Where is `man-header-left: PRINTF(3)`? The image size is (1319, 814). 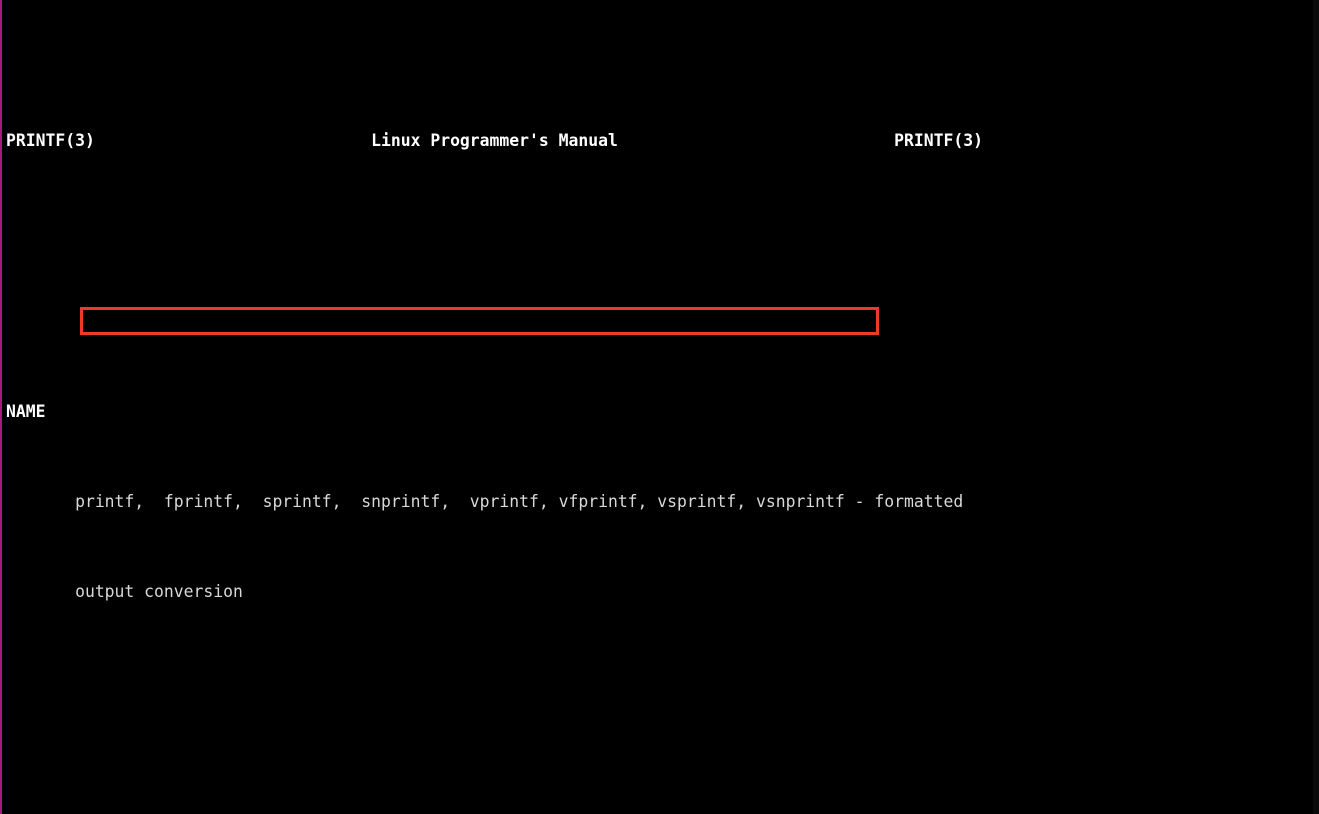
man-header-left: PRINTF(3) is located at coordinates (50, 141).